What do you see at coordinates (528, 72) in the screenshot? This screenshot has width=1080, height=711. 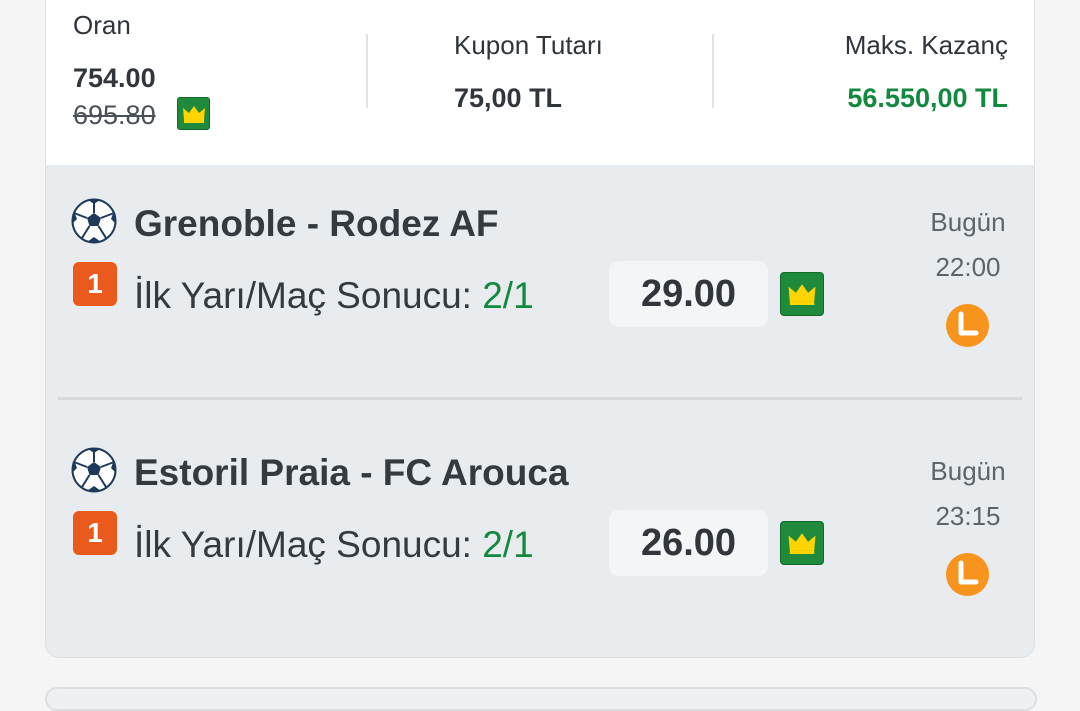 I see `stake-summary: Kupon Tutarı 75,00 TL` at bounding box center [528, 72].